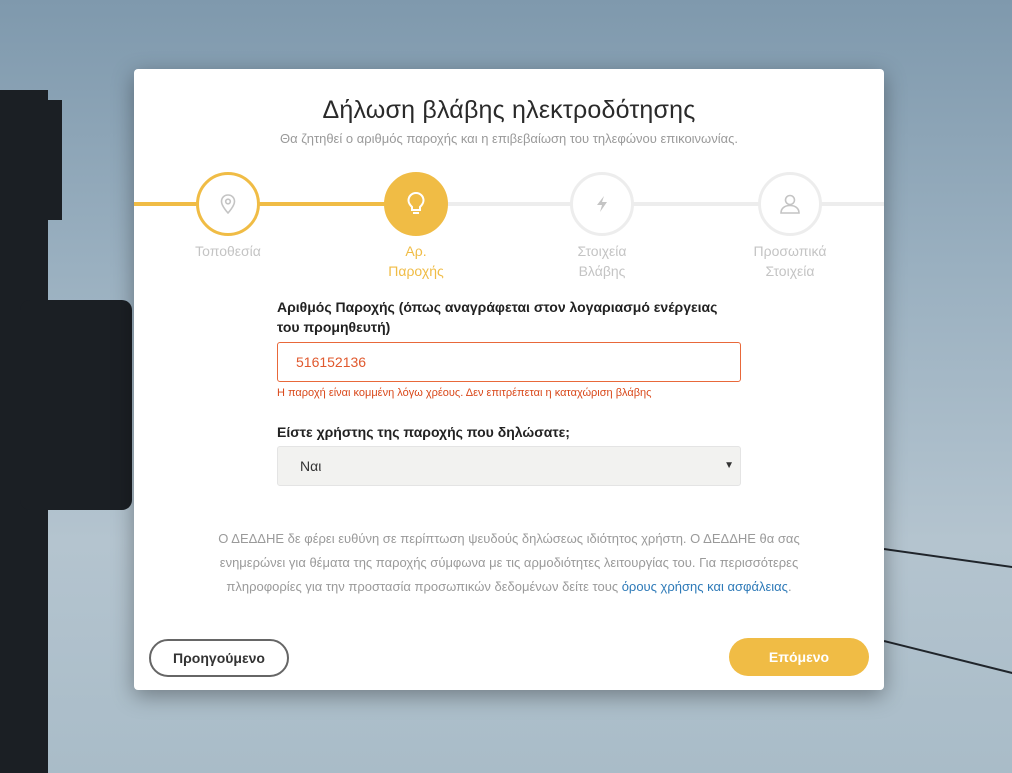 Image resolution: width=1012 pixels, height=773 pixels. Describe the element at coordinates (334, 327) in the screenshot. I see `supply-number-label-line: του προμηθευτή)` at that location.